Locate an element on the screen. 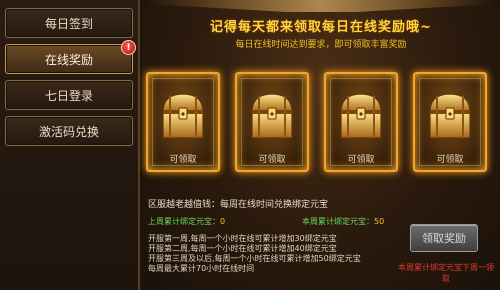 Image resolution: width=500 pixels, height=290 pixels. rule-line: 开服第三周及以后,每周一个小时在线可累计增加50绑定元宝 is located at coordinates (254, 258).